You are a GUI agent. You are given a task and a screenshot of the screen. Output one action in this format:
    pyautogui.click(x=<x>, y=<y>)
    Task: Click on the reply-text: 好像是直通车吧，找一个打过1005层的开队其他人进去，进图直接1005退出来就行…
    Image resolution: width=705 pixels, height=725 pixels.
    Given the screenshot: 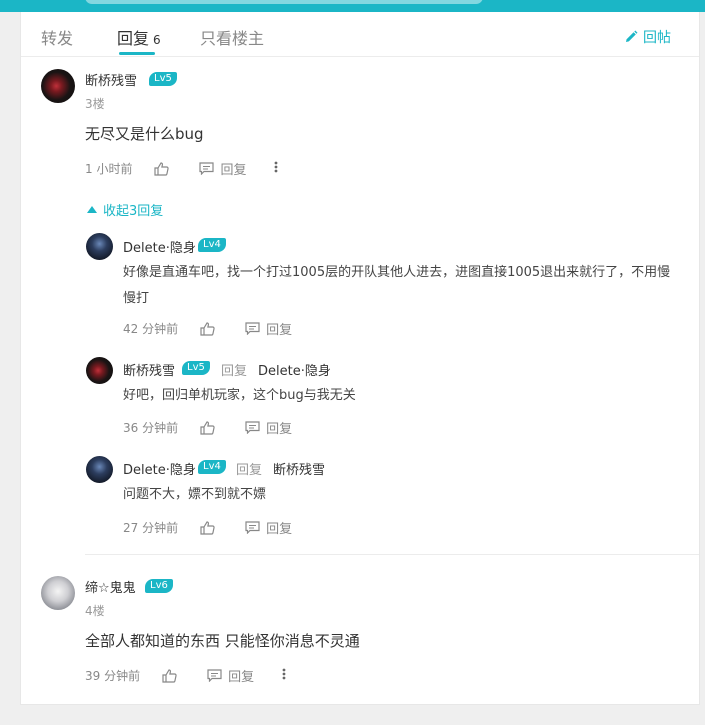 What is the action you would take?
    pyautogui.click(x=397, y=285)
    